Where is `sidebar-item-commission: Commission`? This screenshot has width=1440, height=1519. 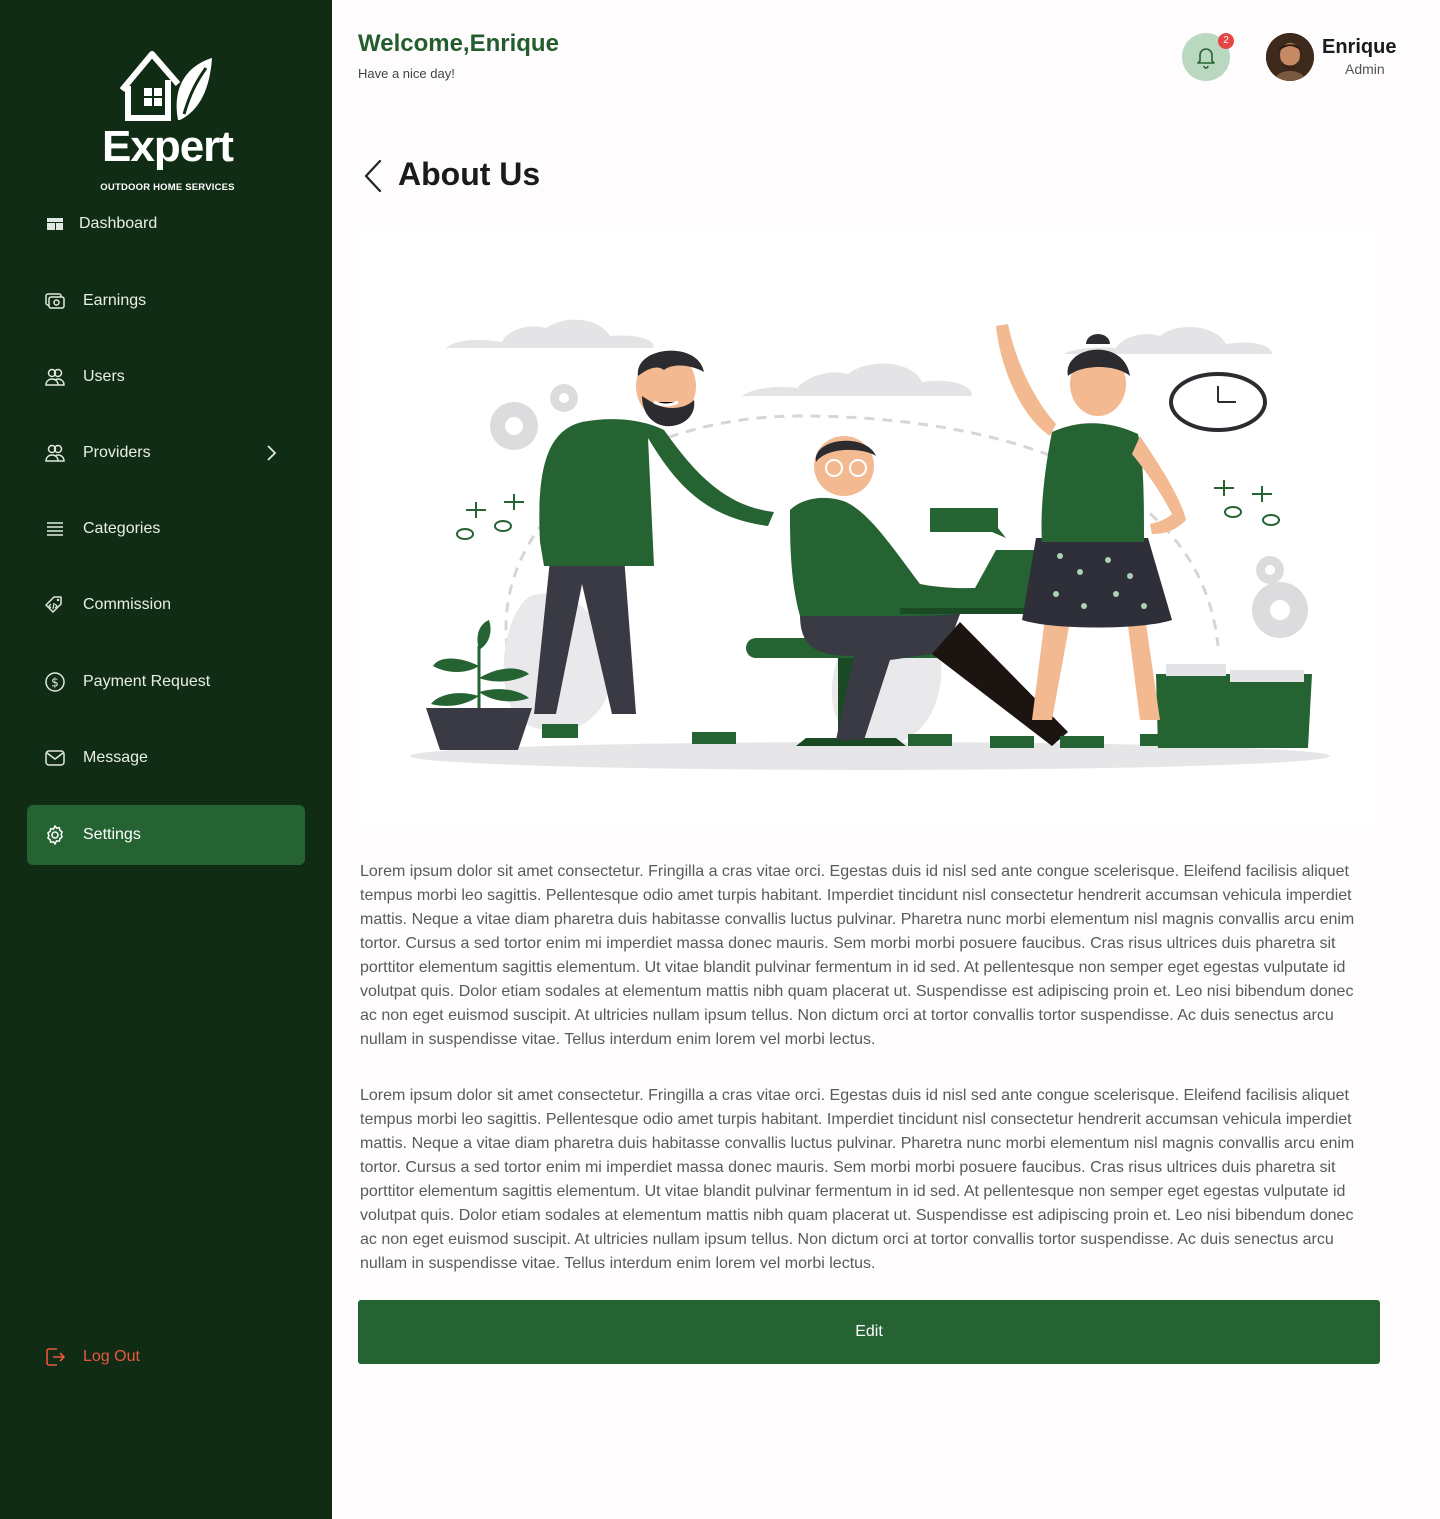
sidebar-item-commission: Commission is located at coordinates (166, 605).